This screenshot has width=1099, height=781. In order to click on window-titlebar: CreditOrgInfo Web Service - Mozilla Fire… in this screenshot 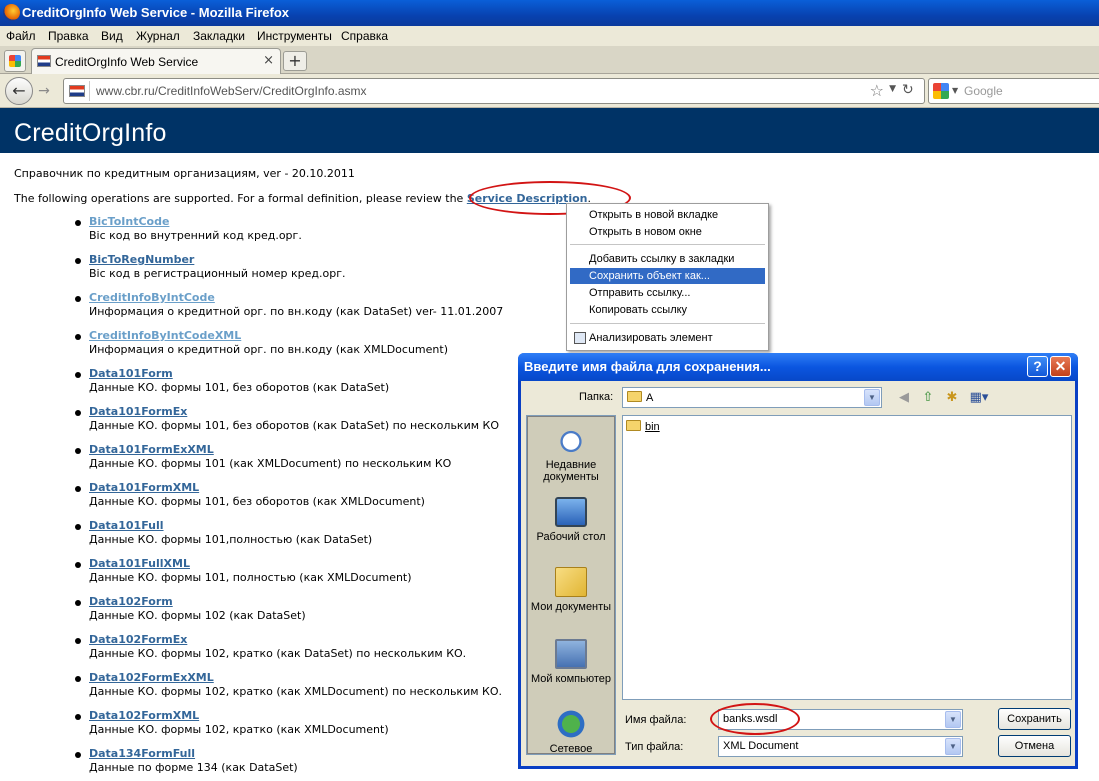, I will do `click(549, 13)`.